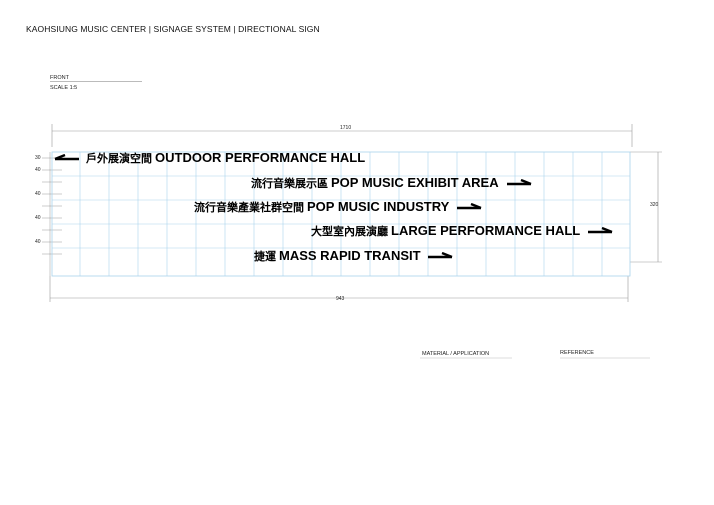 This screenshot has height=505, width=714. Describe the element at coordinates (456, 354) in the screenshot. I see `material-label: MATERIAL / APPLICATION` at that location.